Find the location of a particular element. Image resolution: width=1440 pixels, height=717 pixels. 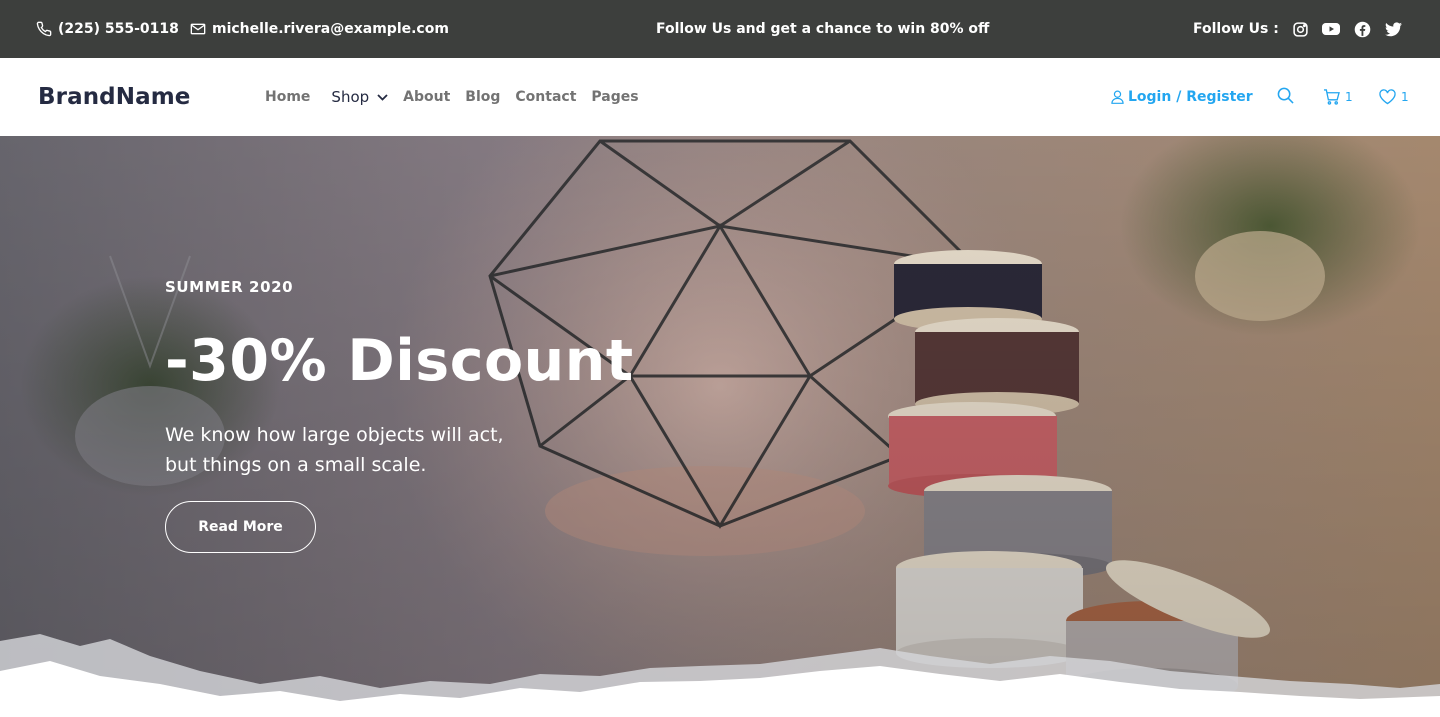

hero-subtitle-line-2: but things on a small scale. is located at coordinates (296, 465).